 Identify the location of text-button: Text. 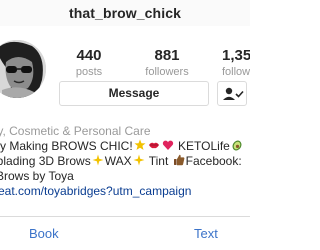
(206, 233).